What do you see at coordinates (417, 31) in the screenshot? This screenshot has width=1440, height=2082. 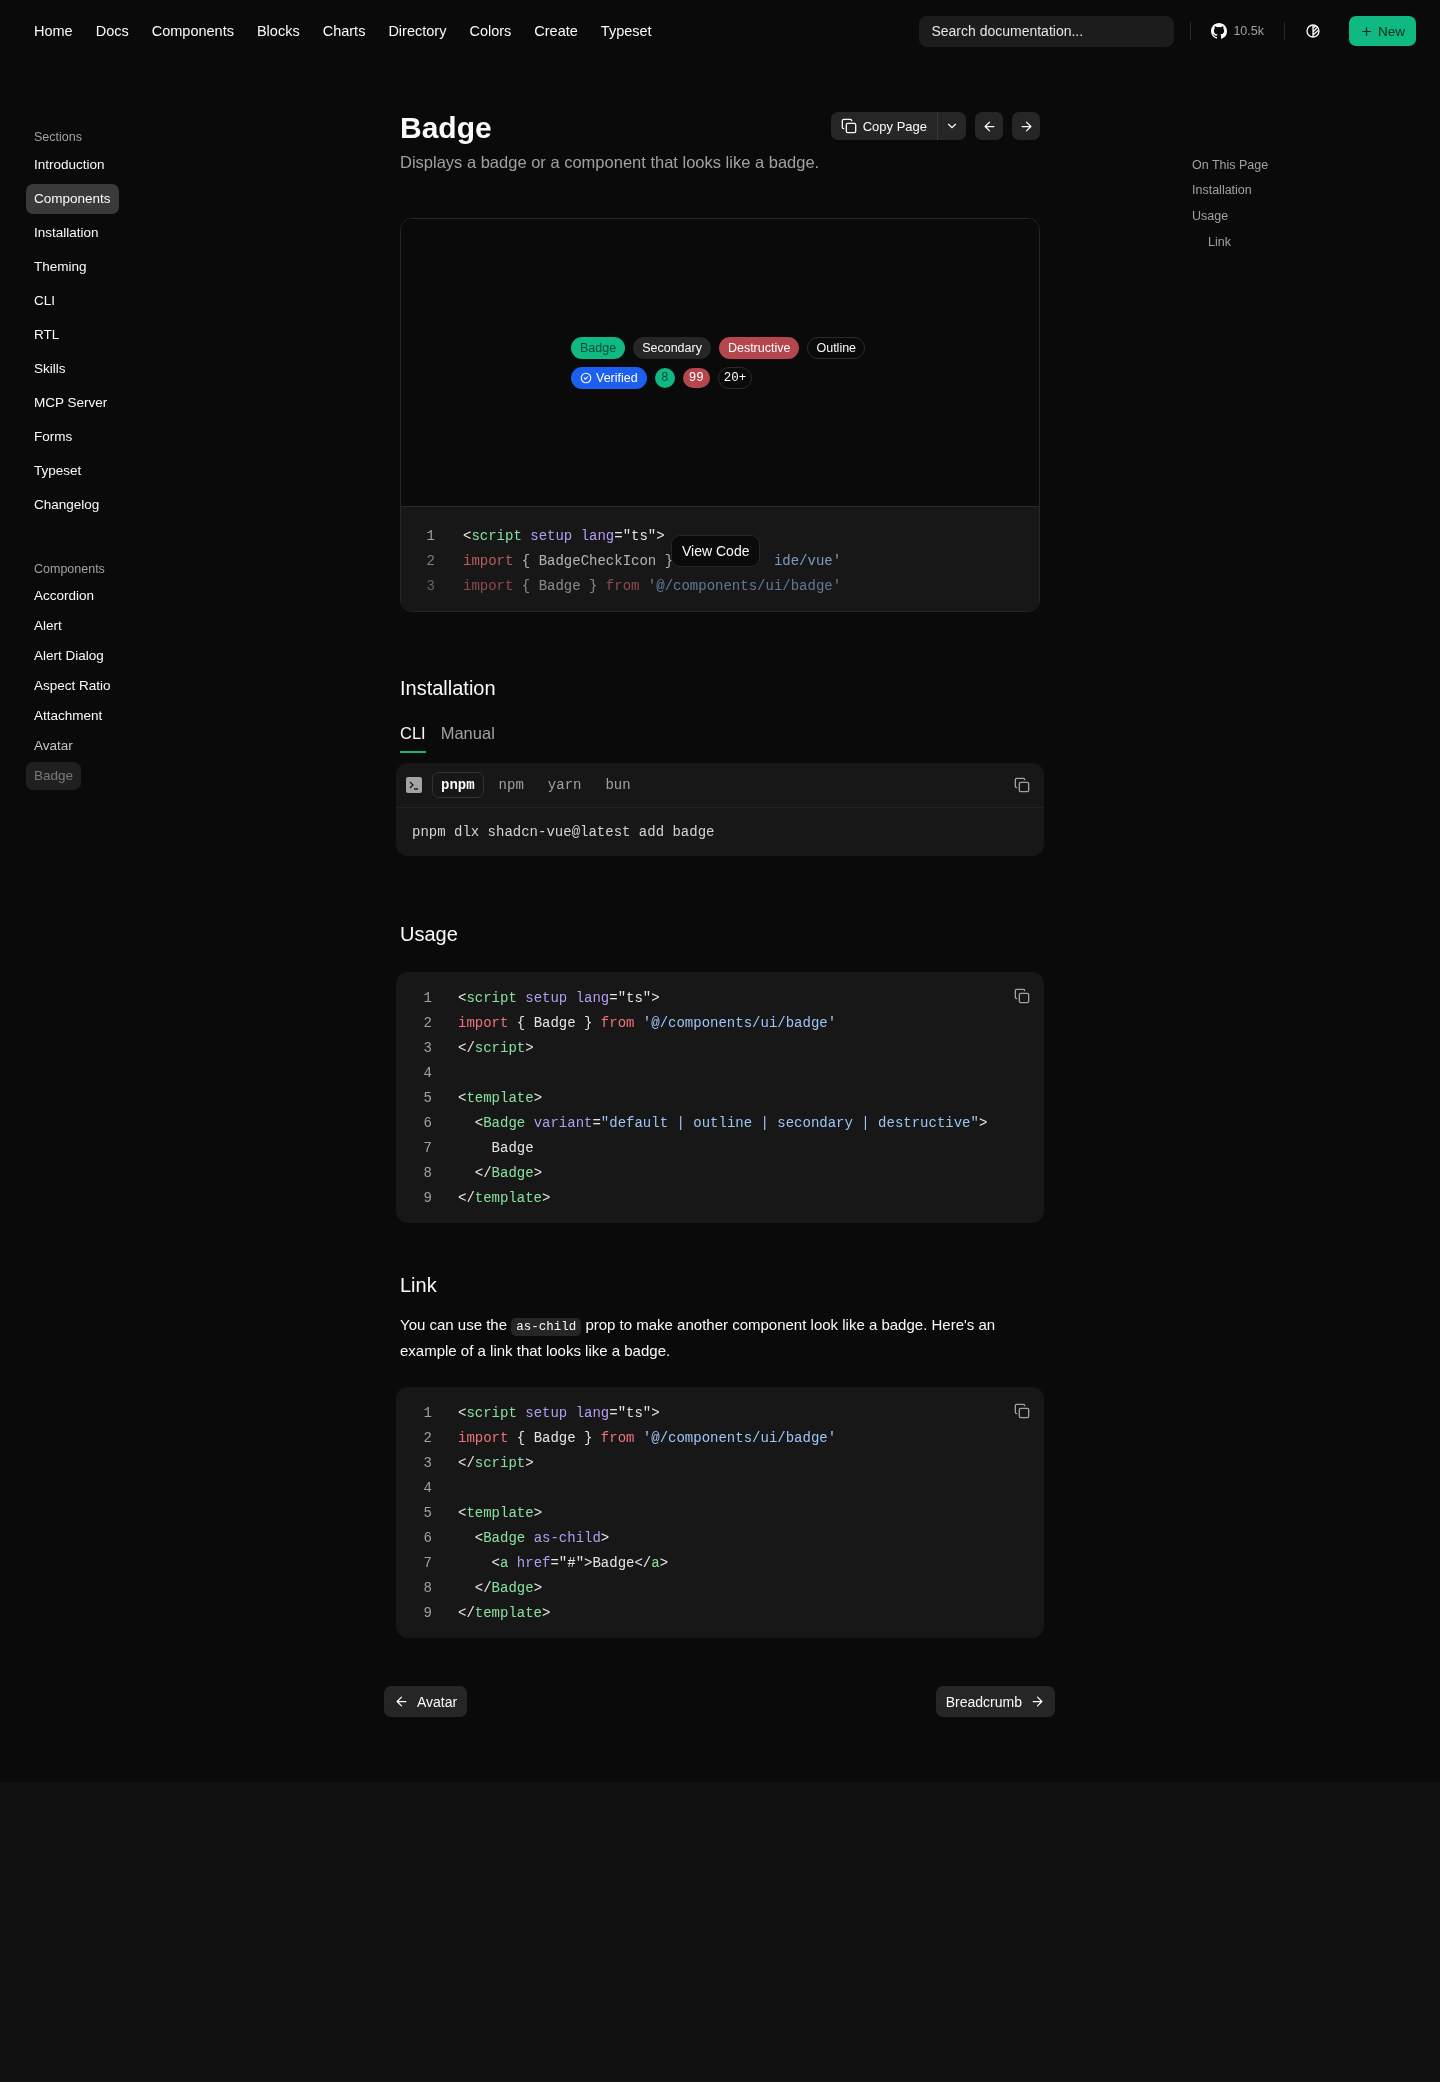 I see `nav-link: Directory` at bounding box center [417, 31].